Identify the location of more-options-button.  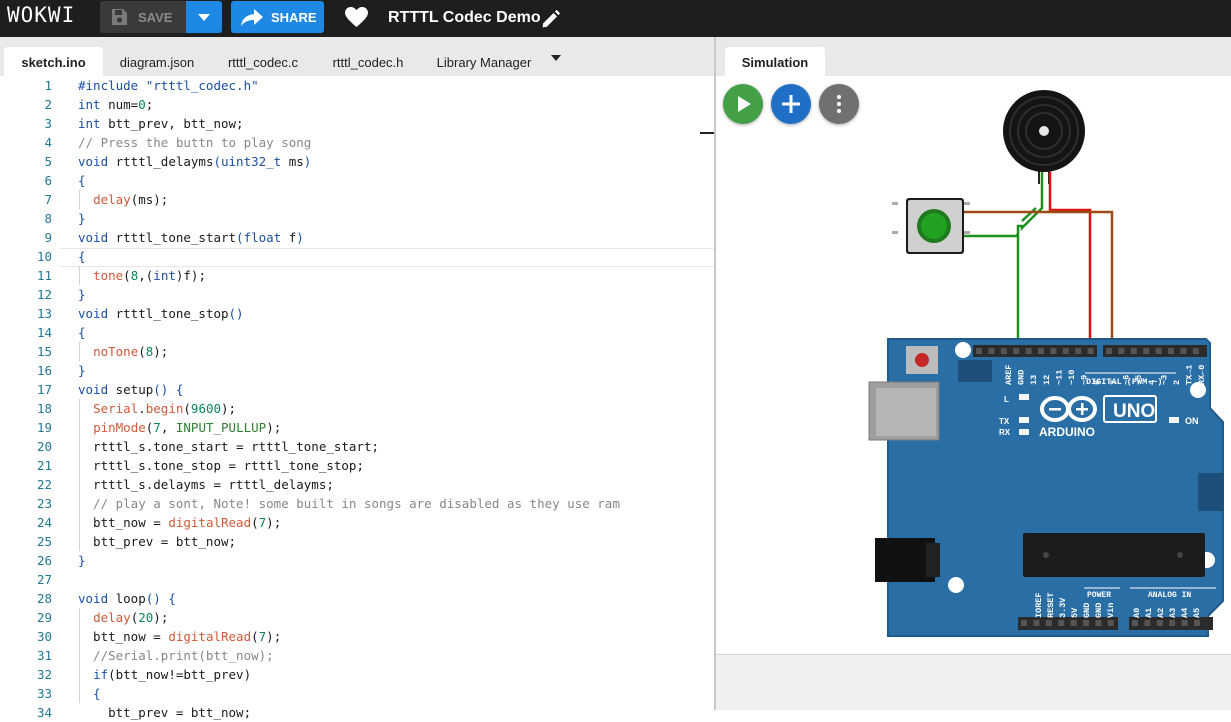
(839, 104).